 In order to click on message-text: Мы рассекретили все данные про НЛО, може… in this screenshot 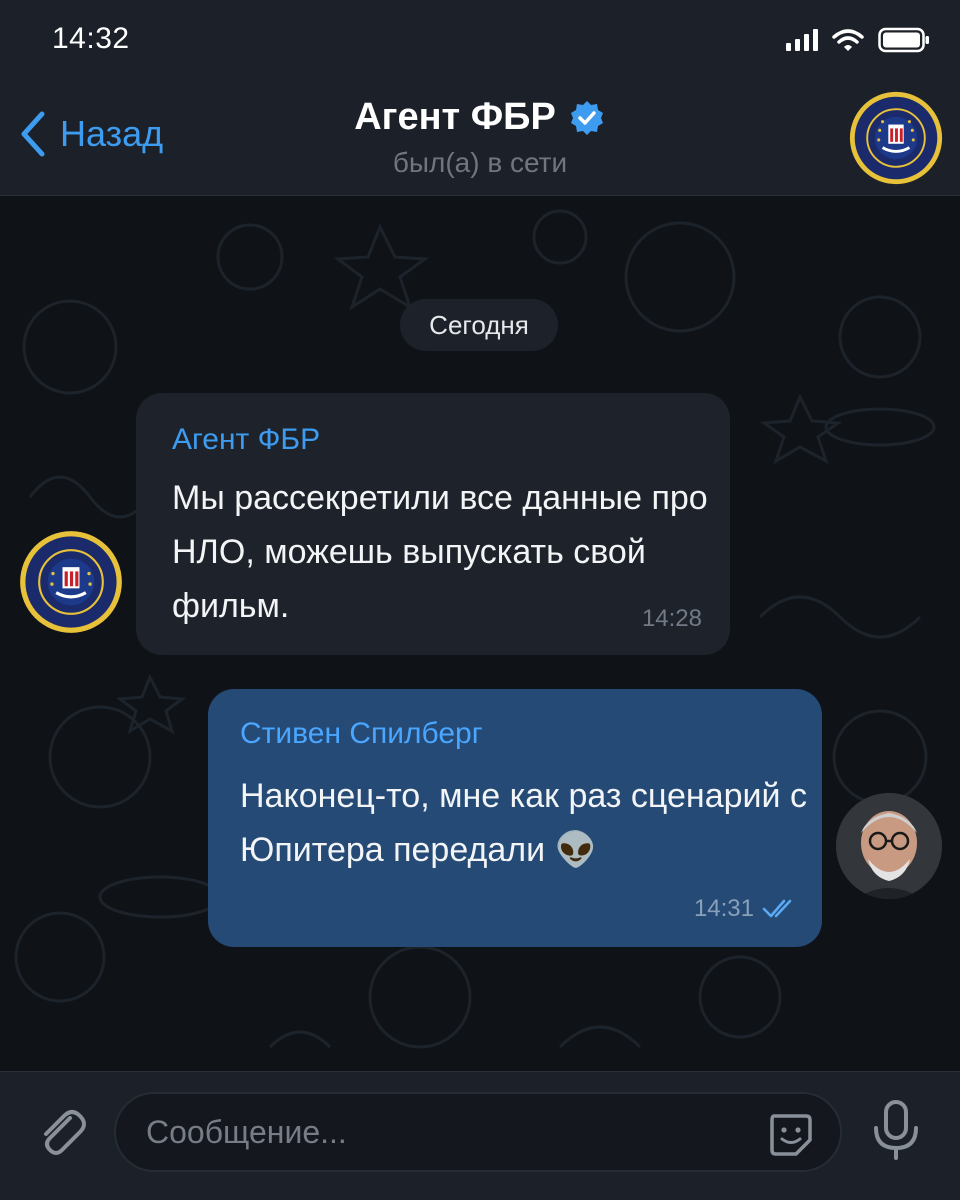, I will do `click(440, 552)`.